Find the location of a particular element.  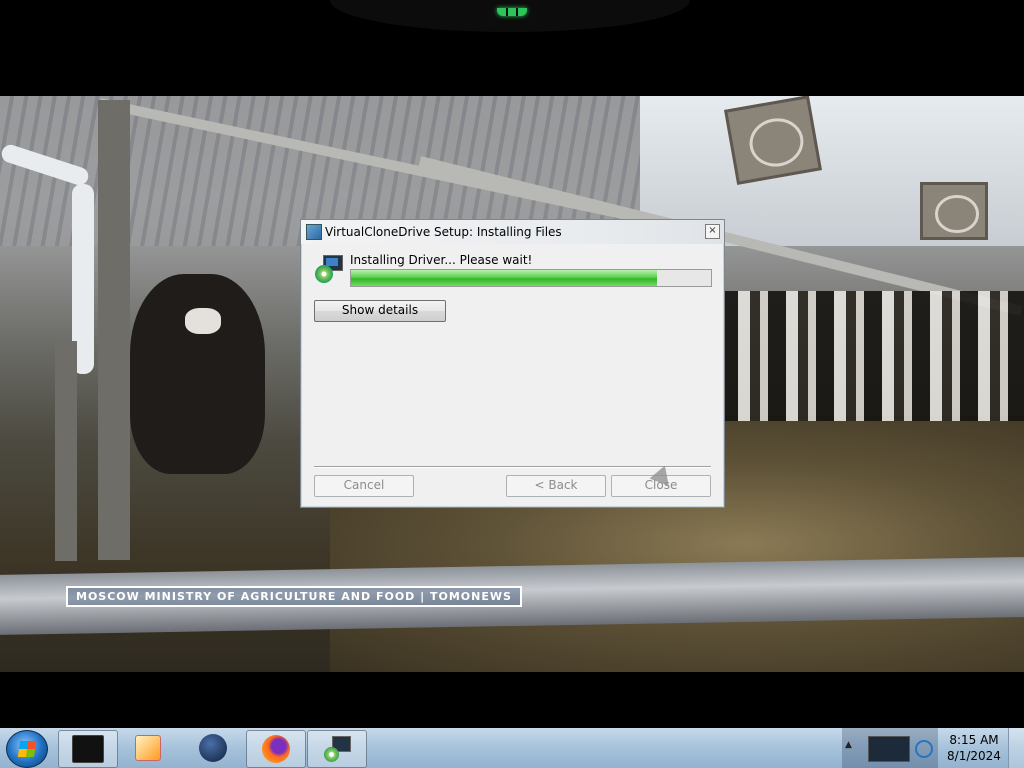

bezel-curve is located at coordinates (510, 16).